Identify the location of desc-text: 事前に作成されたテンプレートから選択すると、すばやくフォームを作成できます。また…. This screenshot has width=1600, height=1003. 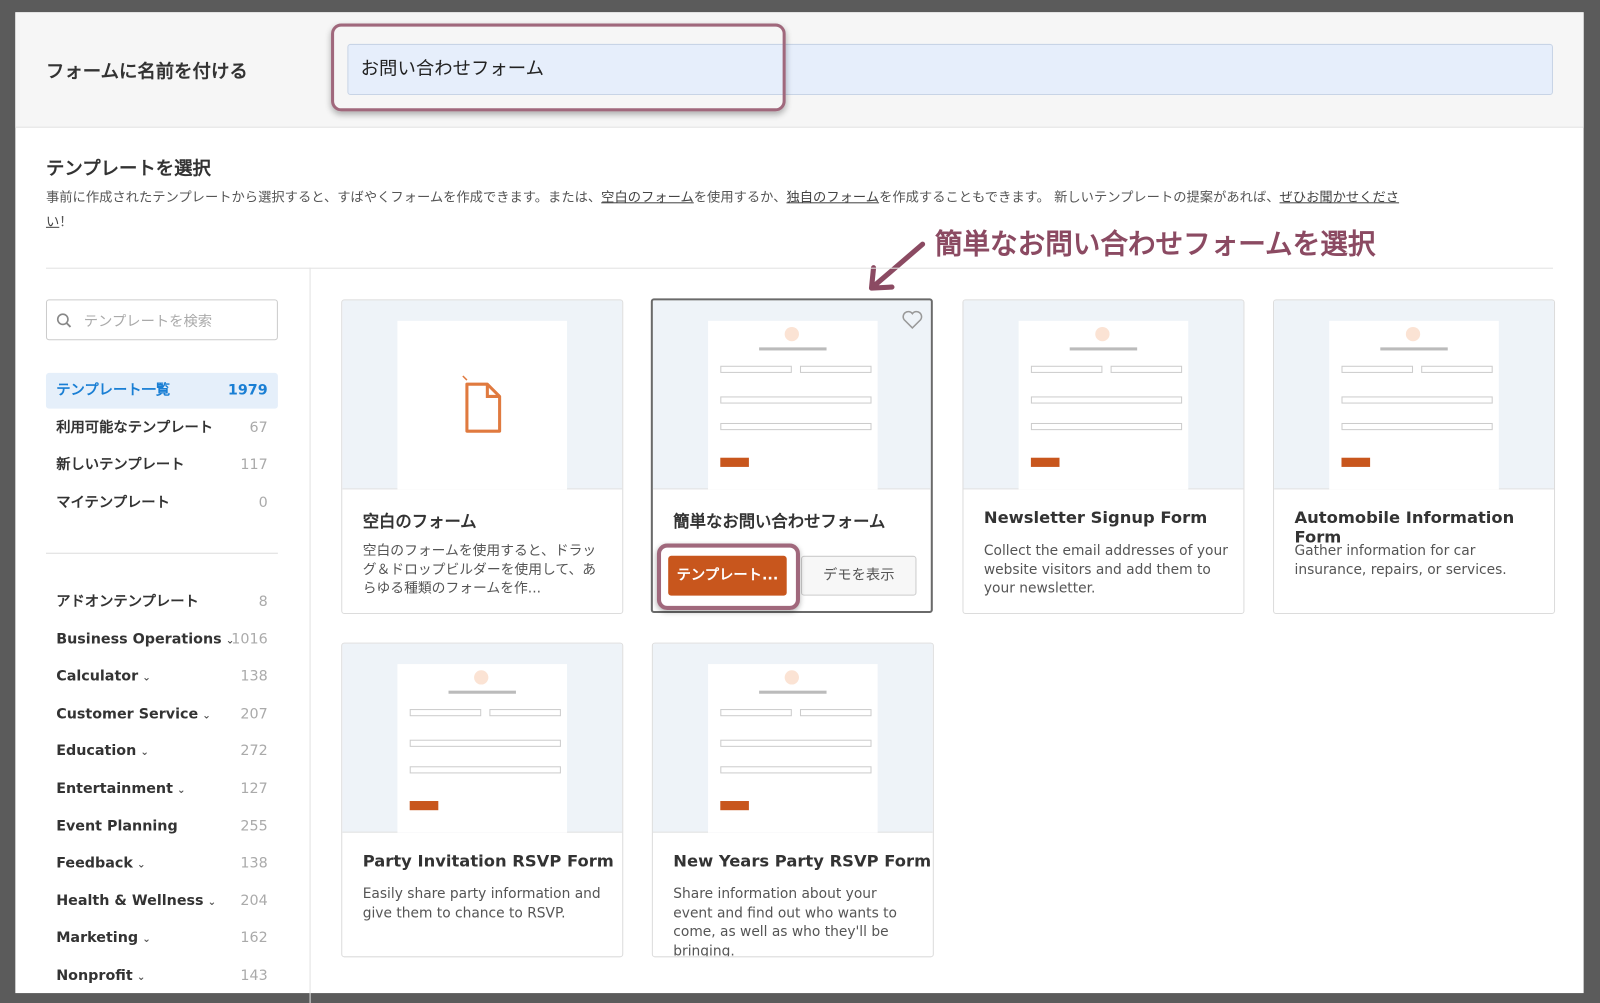
(323, 198).